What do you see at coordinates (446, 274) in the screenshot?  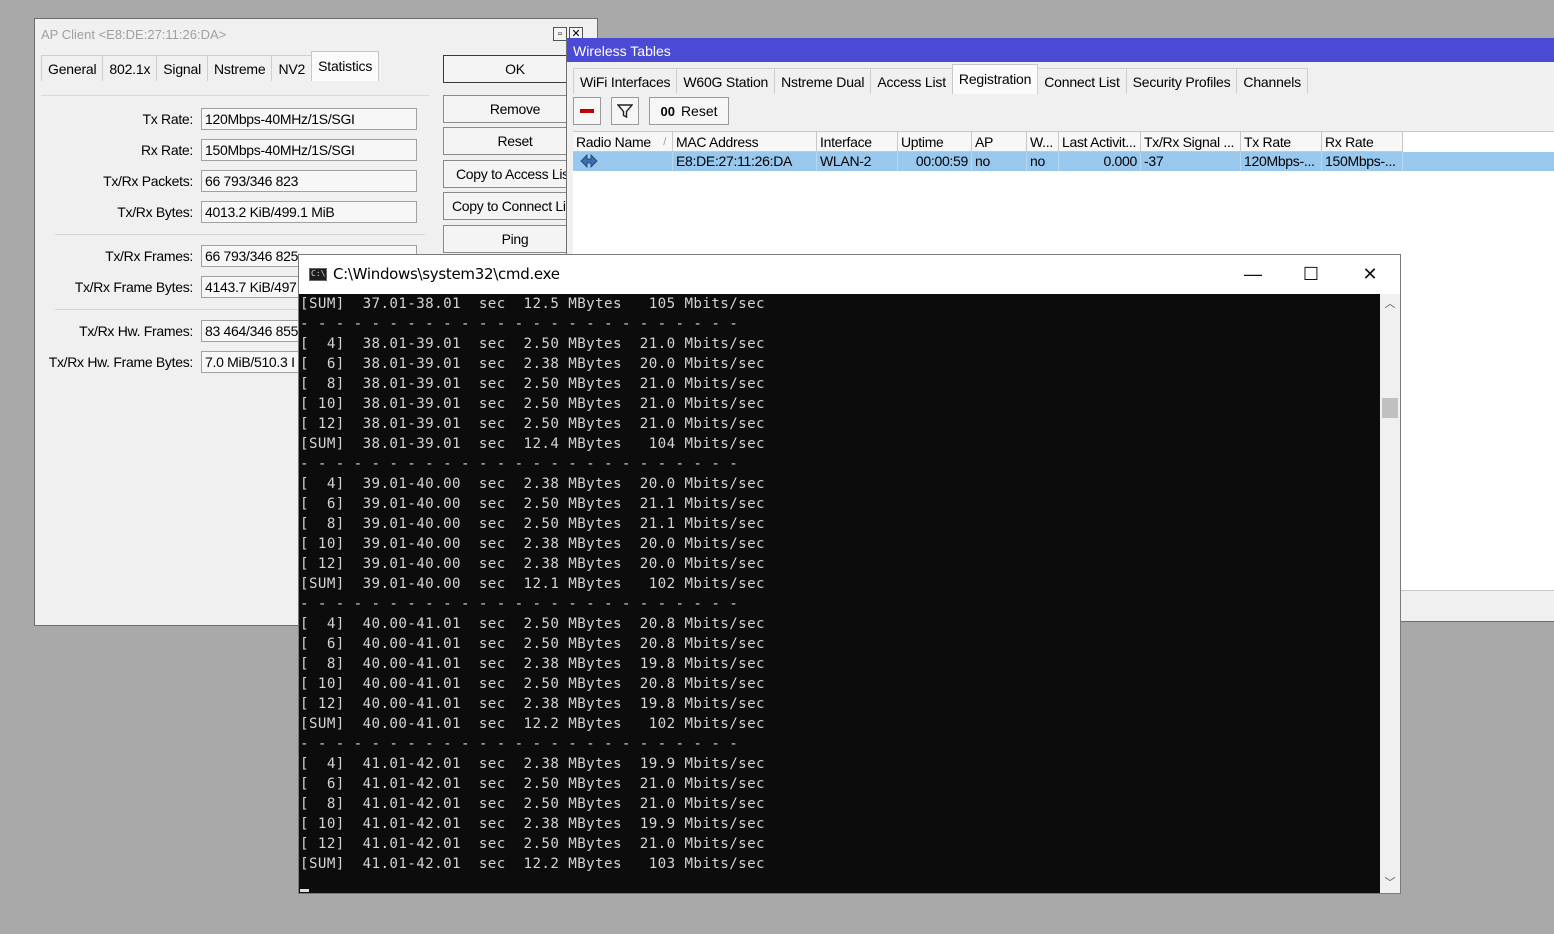 I see `cmd-title: C:\Windows\system32\cmd.exe` at bounding box center [446, 274].